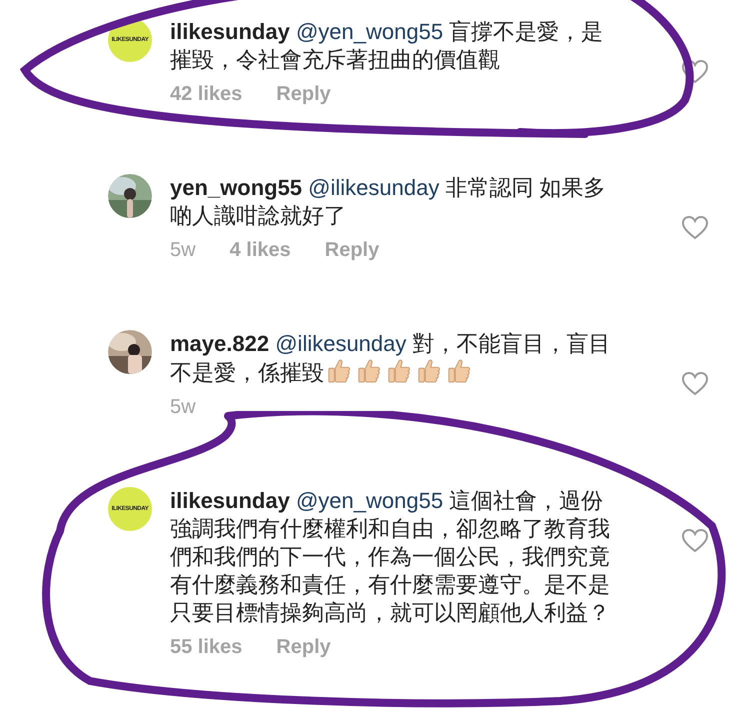  I want to click on likes-link: 42 likes, so click(206, 94).